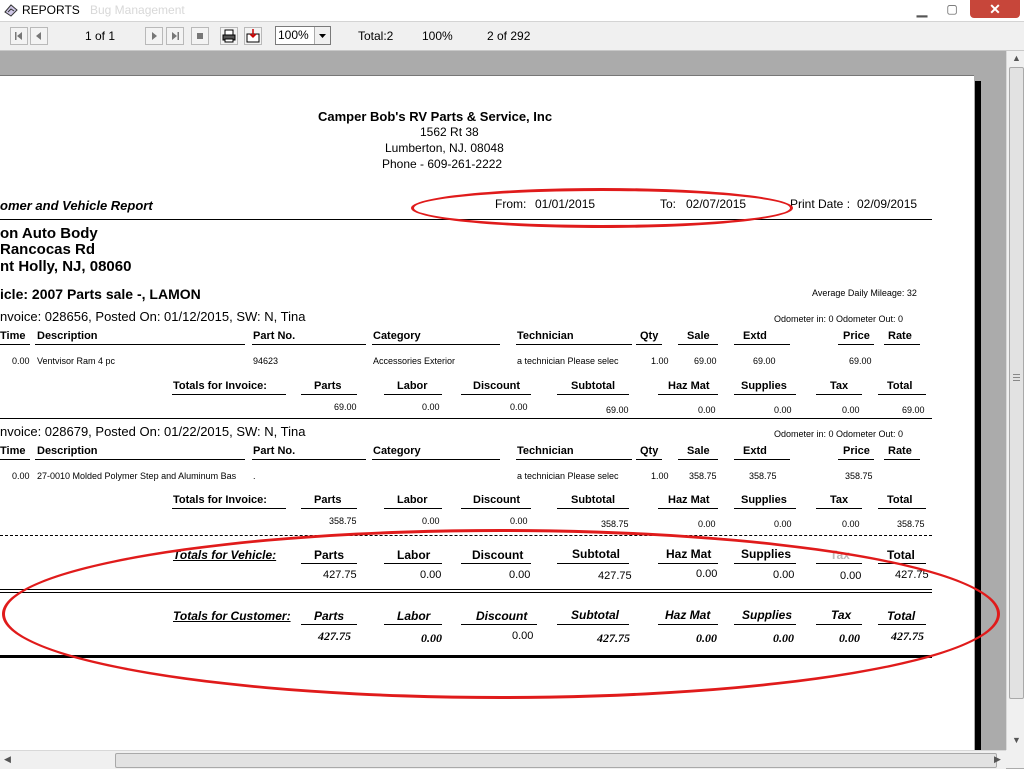  What do you see at coordinates (995, 9) in the screenshot?
I see `close-button: ✕` at bounding box center [995, 9].